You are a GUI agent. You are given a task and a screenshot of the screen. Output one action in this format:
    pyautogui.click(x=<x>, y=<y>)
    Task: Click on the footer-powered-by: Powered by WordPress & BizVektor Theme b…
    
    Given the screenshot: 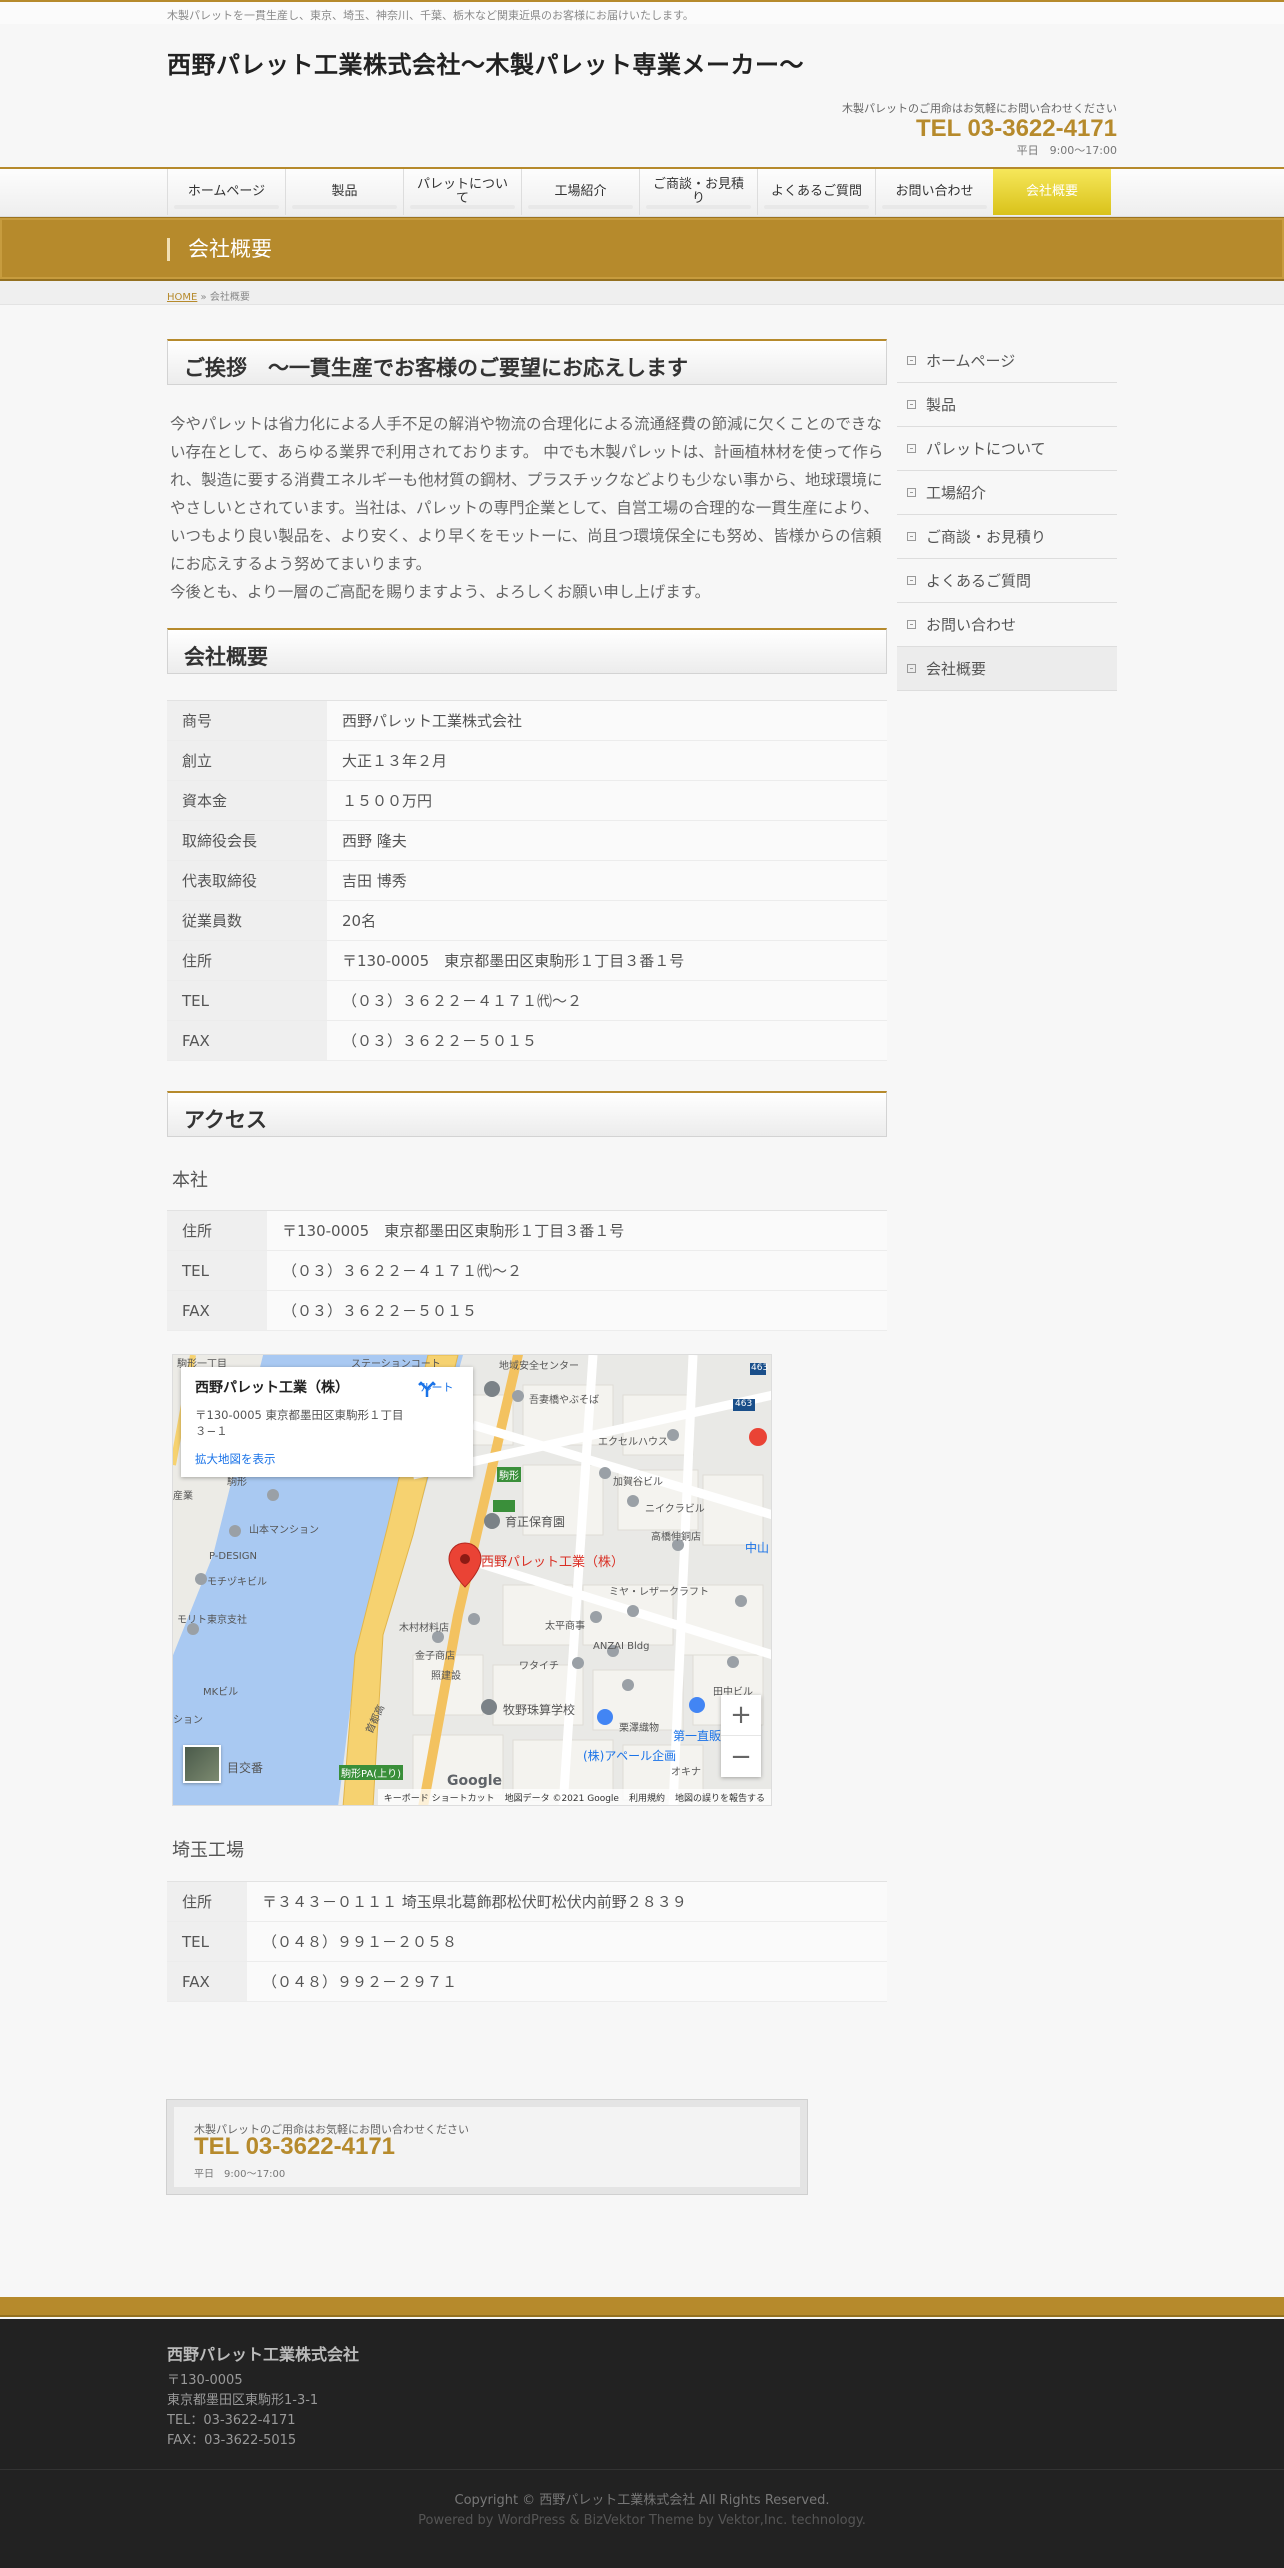 What is the action you would take?
    pyautogui.click(x=642, y=2521)
    